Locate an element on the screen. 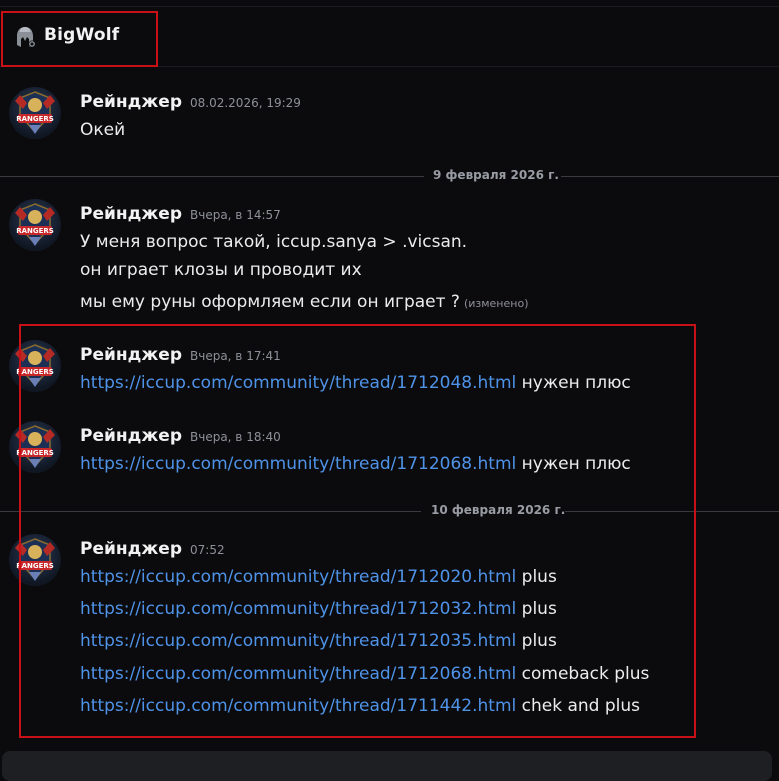  date-divider: 10 февраля 2026 г. is located at coordinates (389, 511).